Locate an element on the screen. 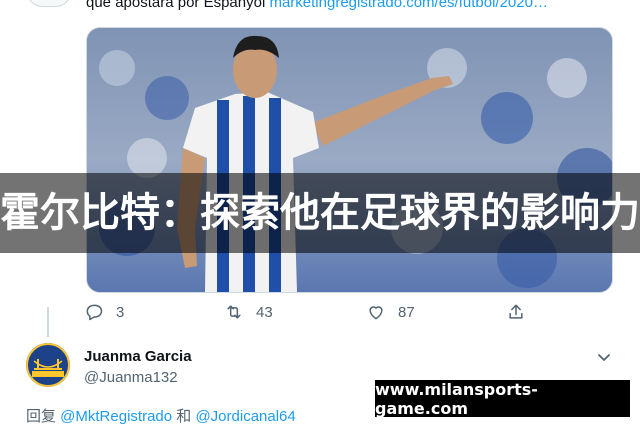 The width and height of the screenshot is (640, 426). avatar is located at coordinates (48, 365).